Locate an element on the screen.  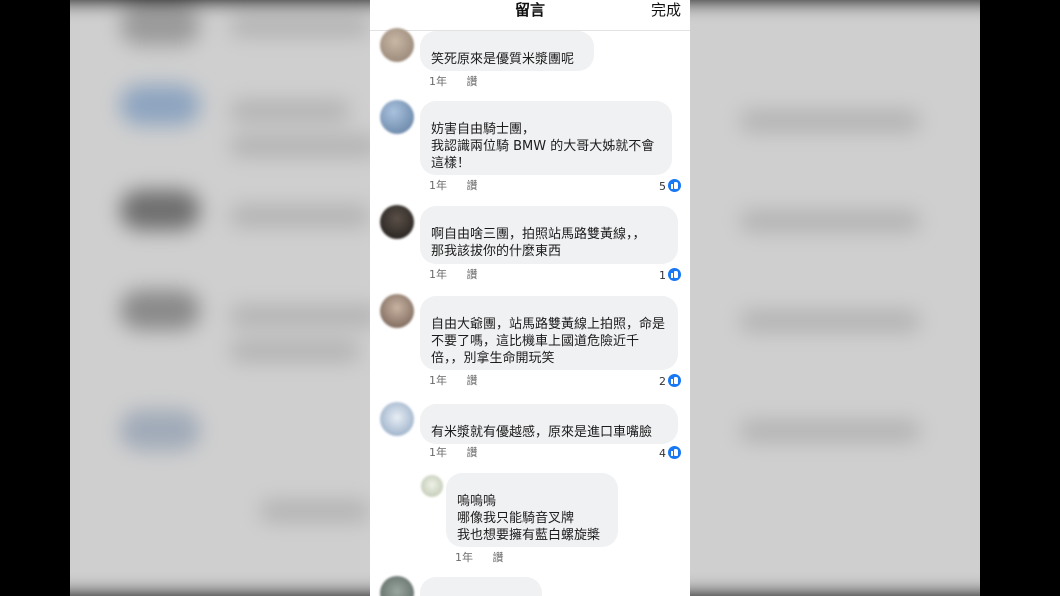
comments-header: 留言 完成 is located at coordinates (530, 15).